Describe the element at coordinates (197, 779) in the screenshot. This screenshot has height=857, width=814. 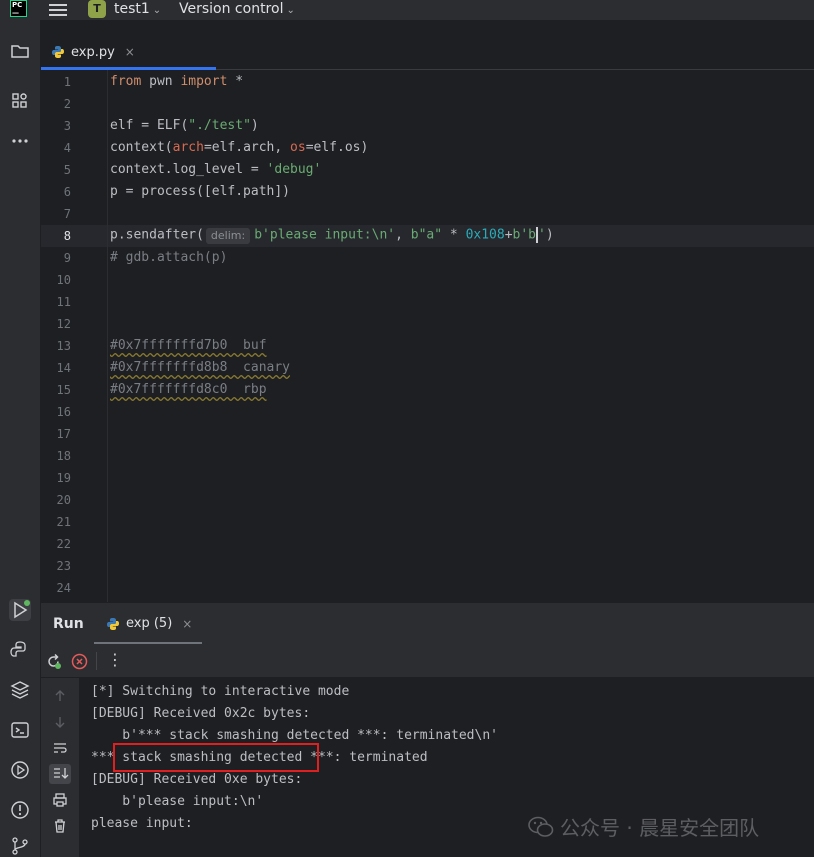
I see `console-line: [DEBUG] Received 0xe bytes:` at that location.